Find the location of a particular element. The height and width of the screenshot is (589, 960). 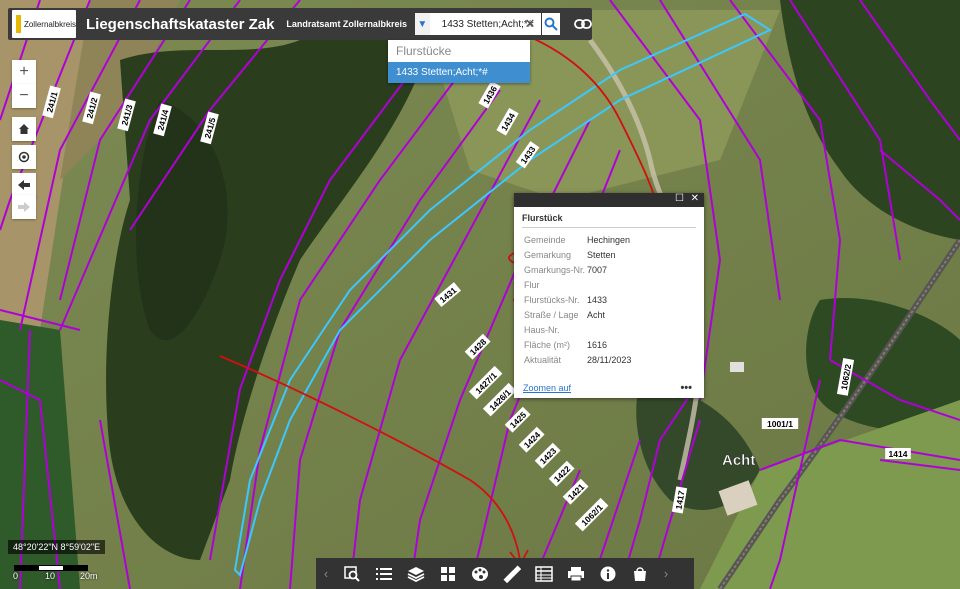

locate-button is located at coordinates (24, 157).